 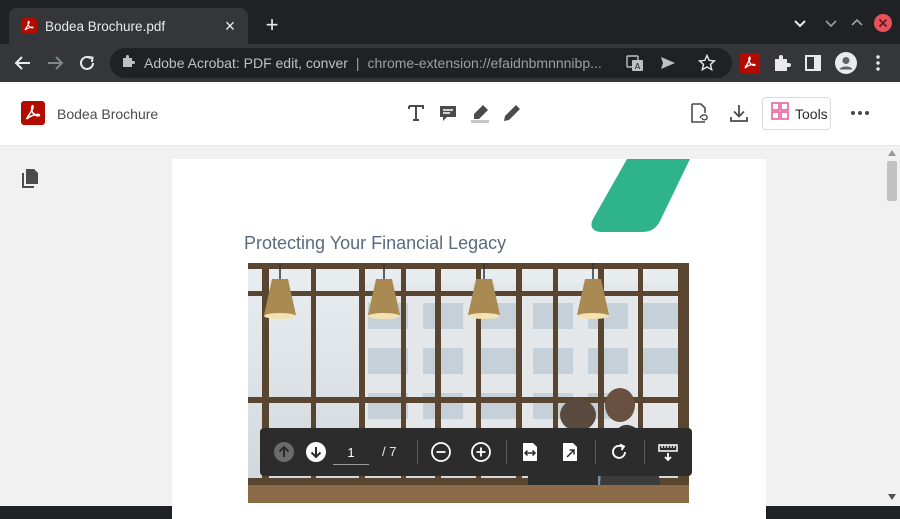 I want to click on page-total: / 7, so click(x=389, y=451).